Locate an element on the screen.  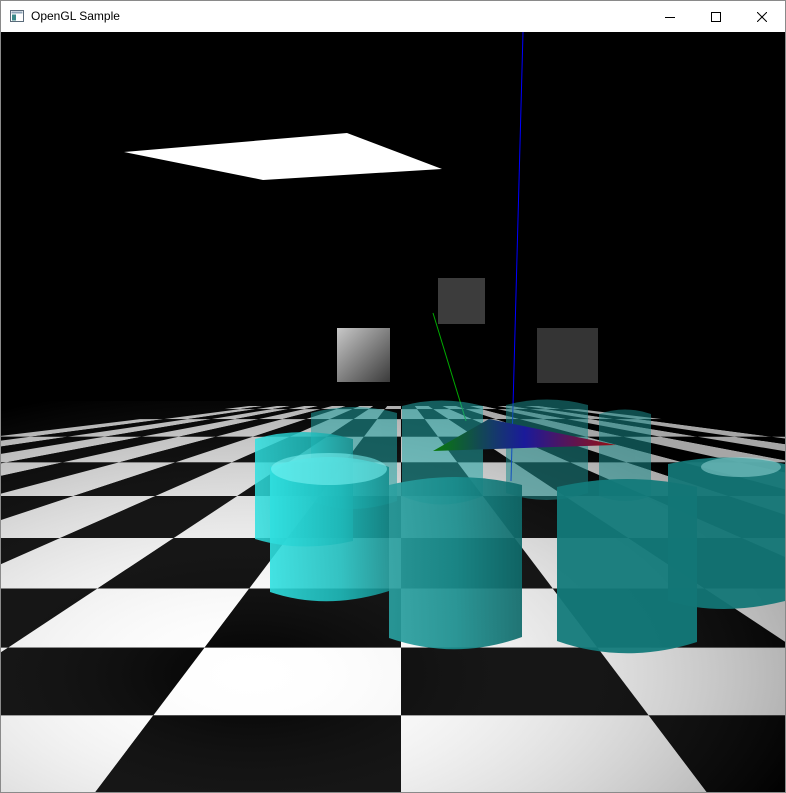
window-title: OpenGL Sample is located at coordinates (75, 16).